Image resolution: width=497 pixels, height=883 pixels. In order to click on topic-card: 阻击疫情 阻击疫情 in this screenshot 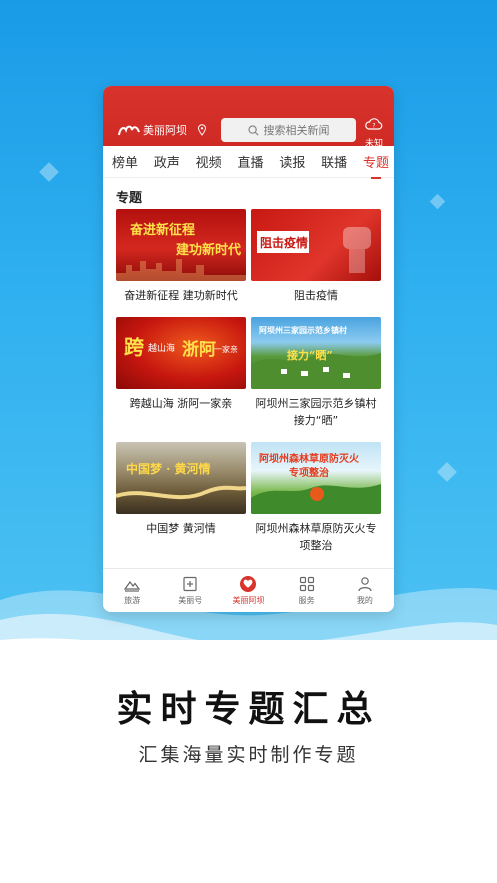, I will do `click(316, 263)`.